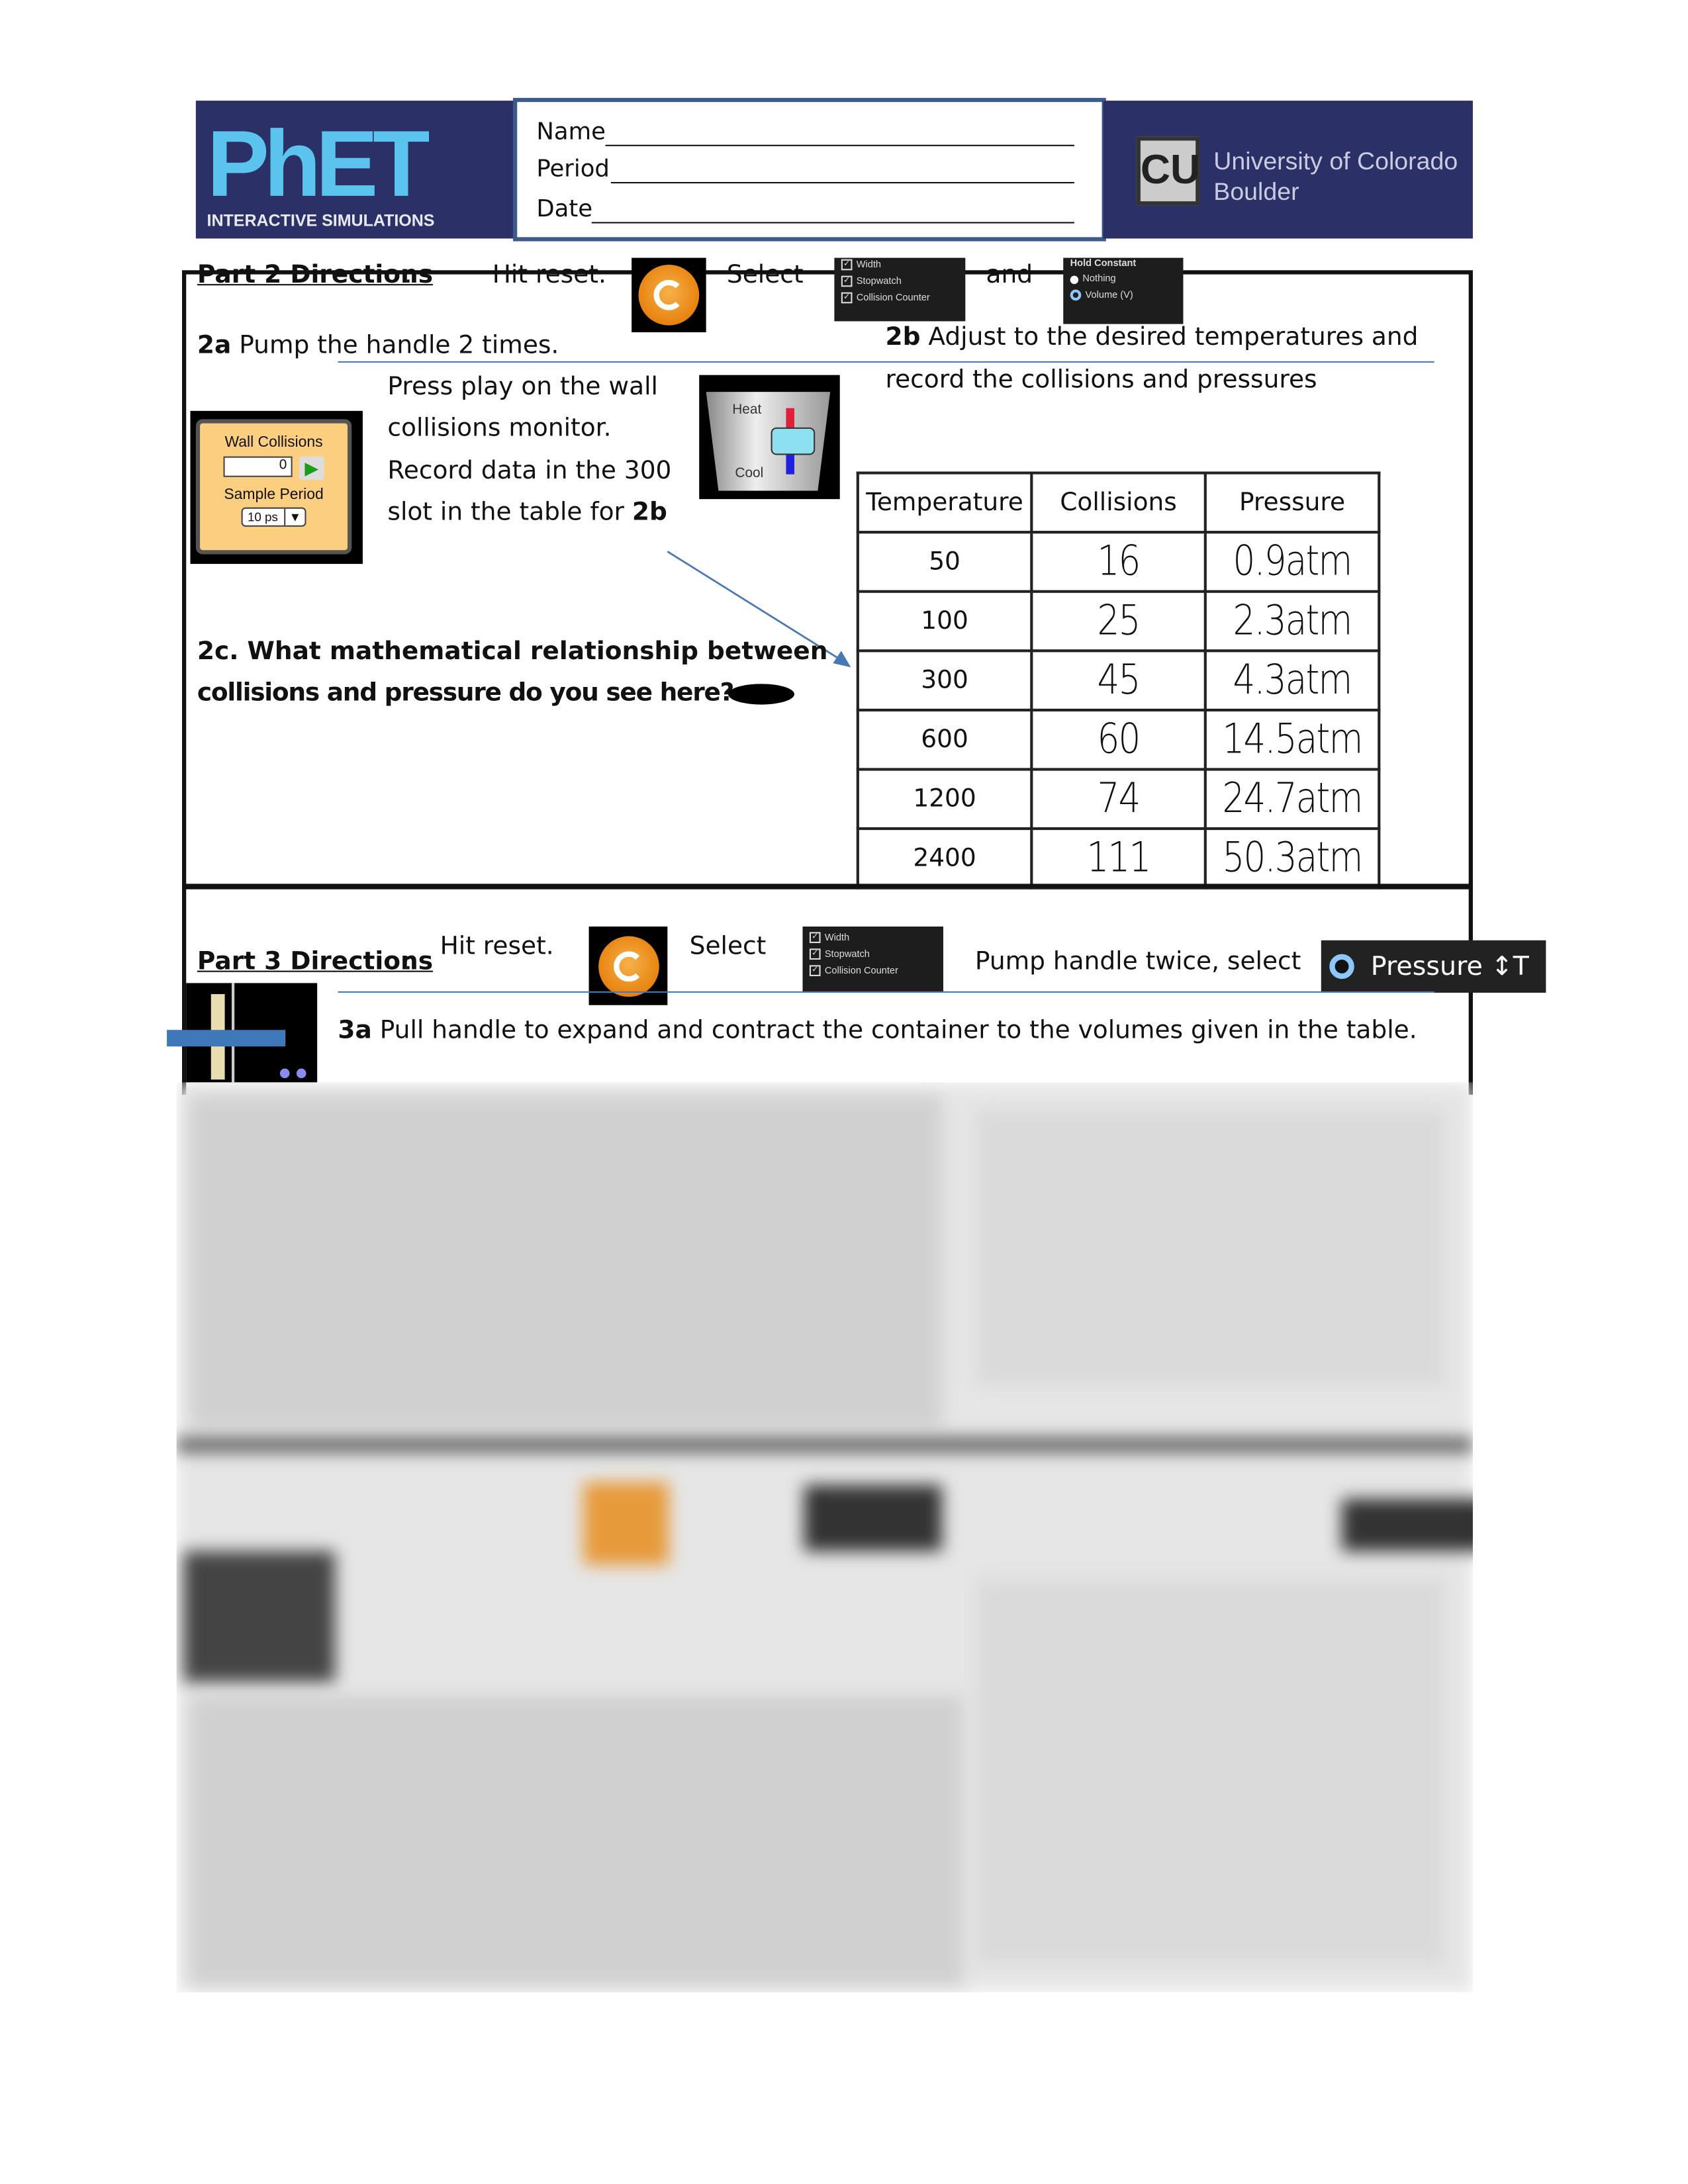  What do you see at coordinates (944, 621) in the screenshot?
I see `cell-temperature: 100` at bounding box center [944, 621].